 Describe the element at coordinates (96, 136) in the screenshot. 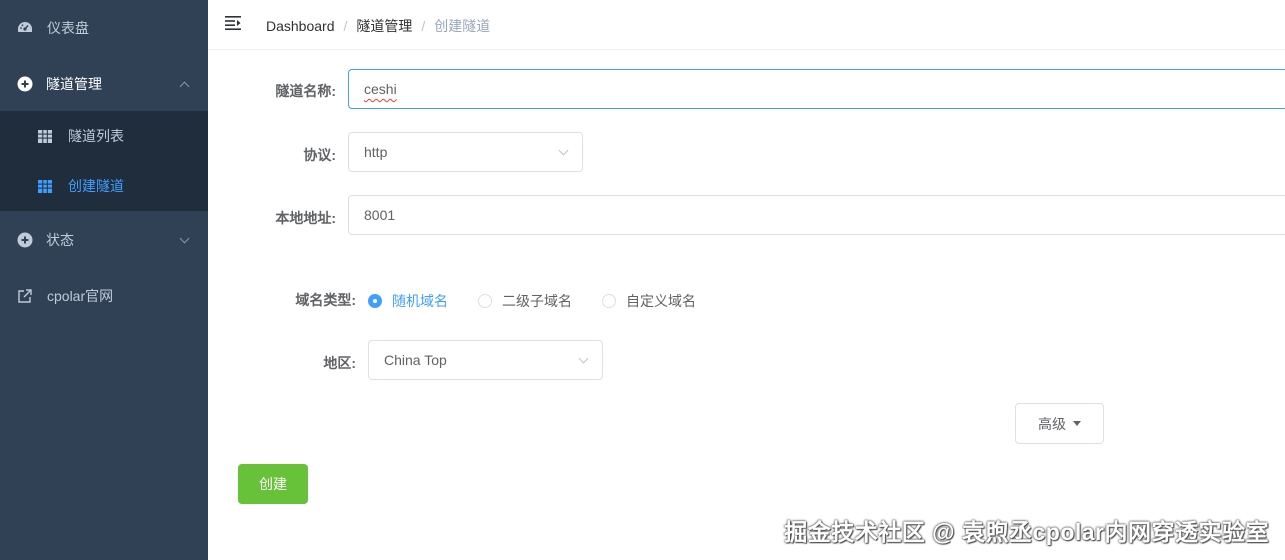

I see `sidebar-item-label: 隧道列表` at that location.